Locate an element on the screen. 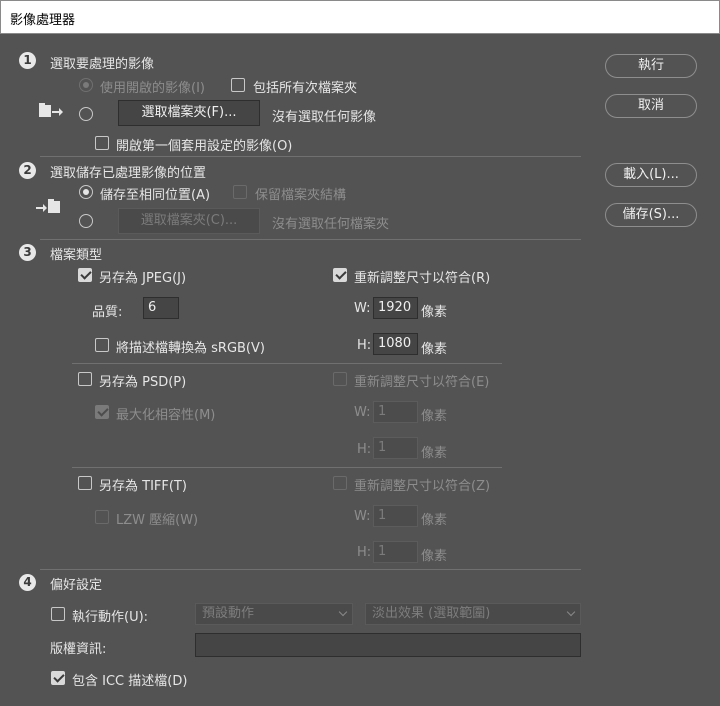 The width and height of the screenshot is (720, 706). convert-srgb-checkbox is located at coordinates (102, 345).